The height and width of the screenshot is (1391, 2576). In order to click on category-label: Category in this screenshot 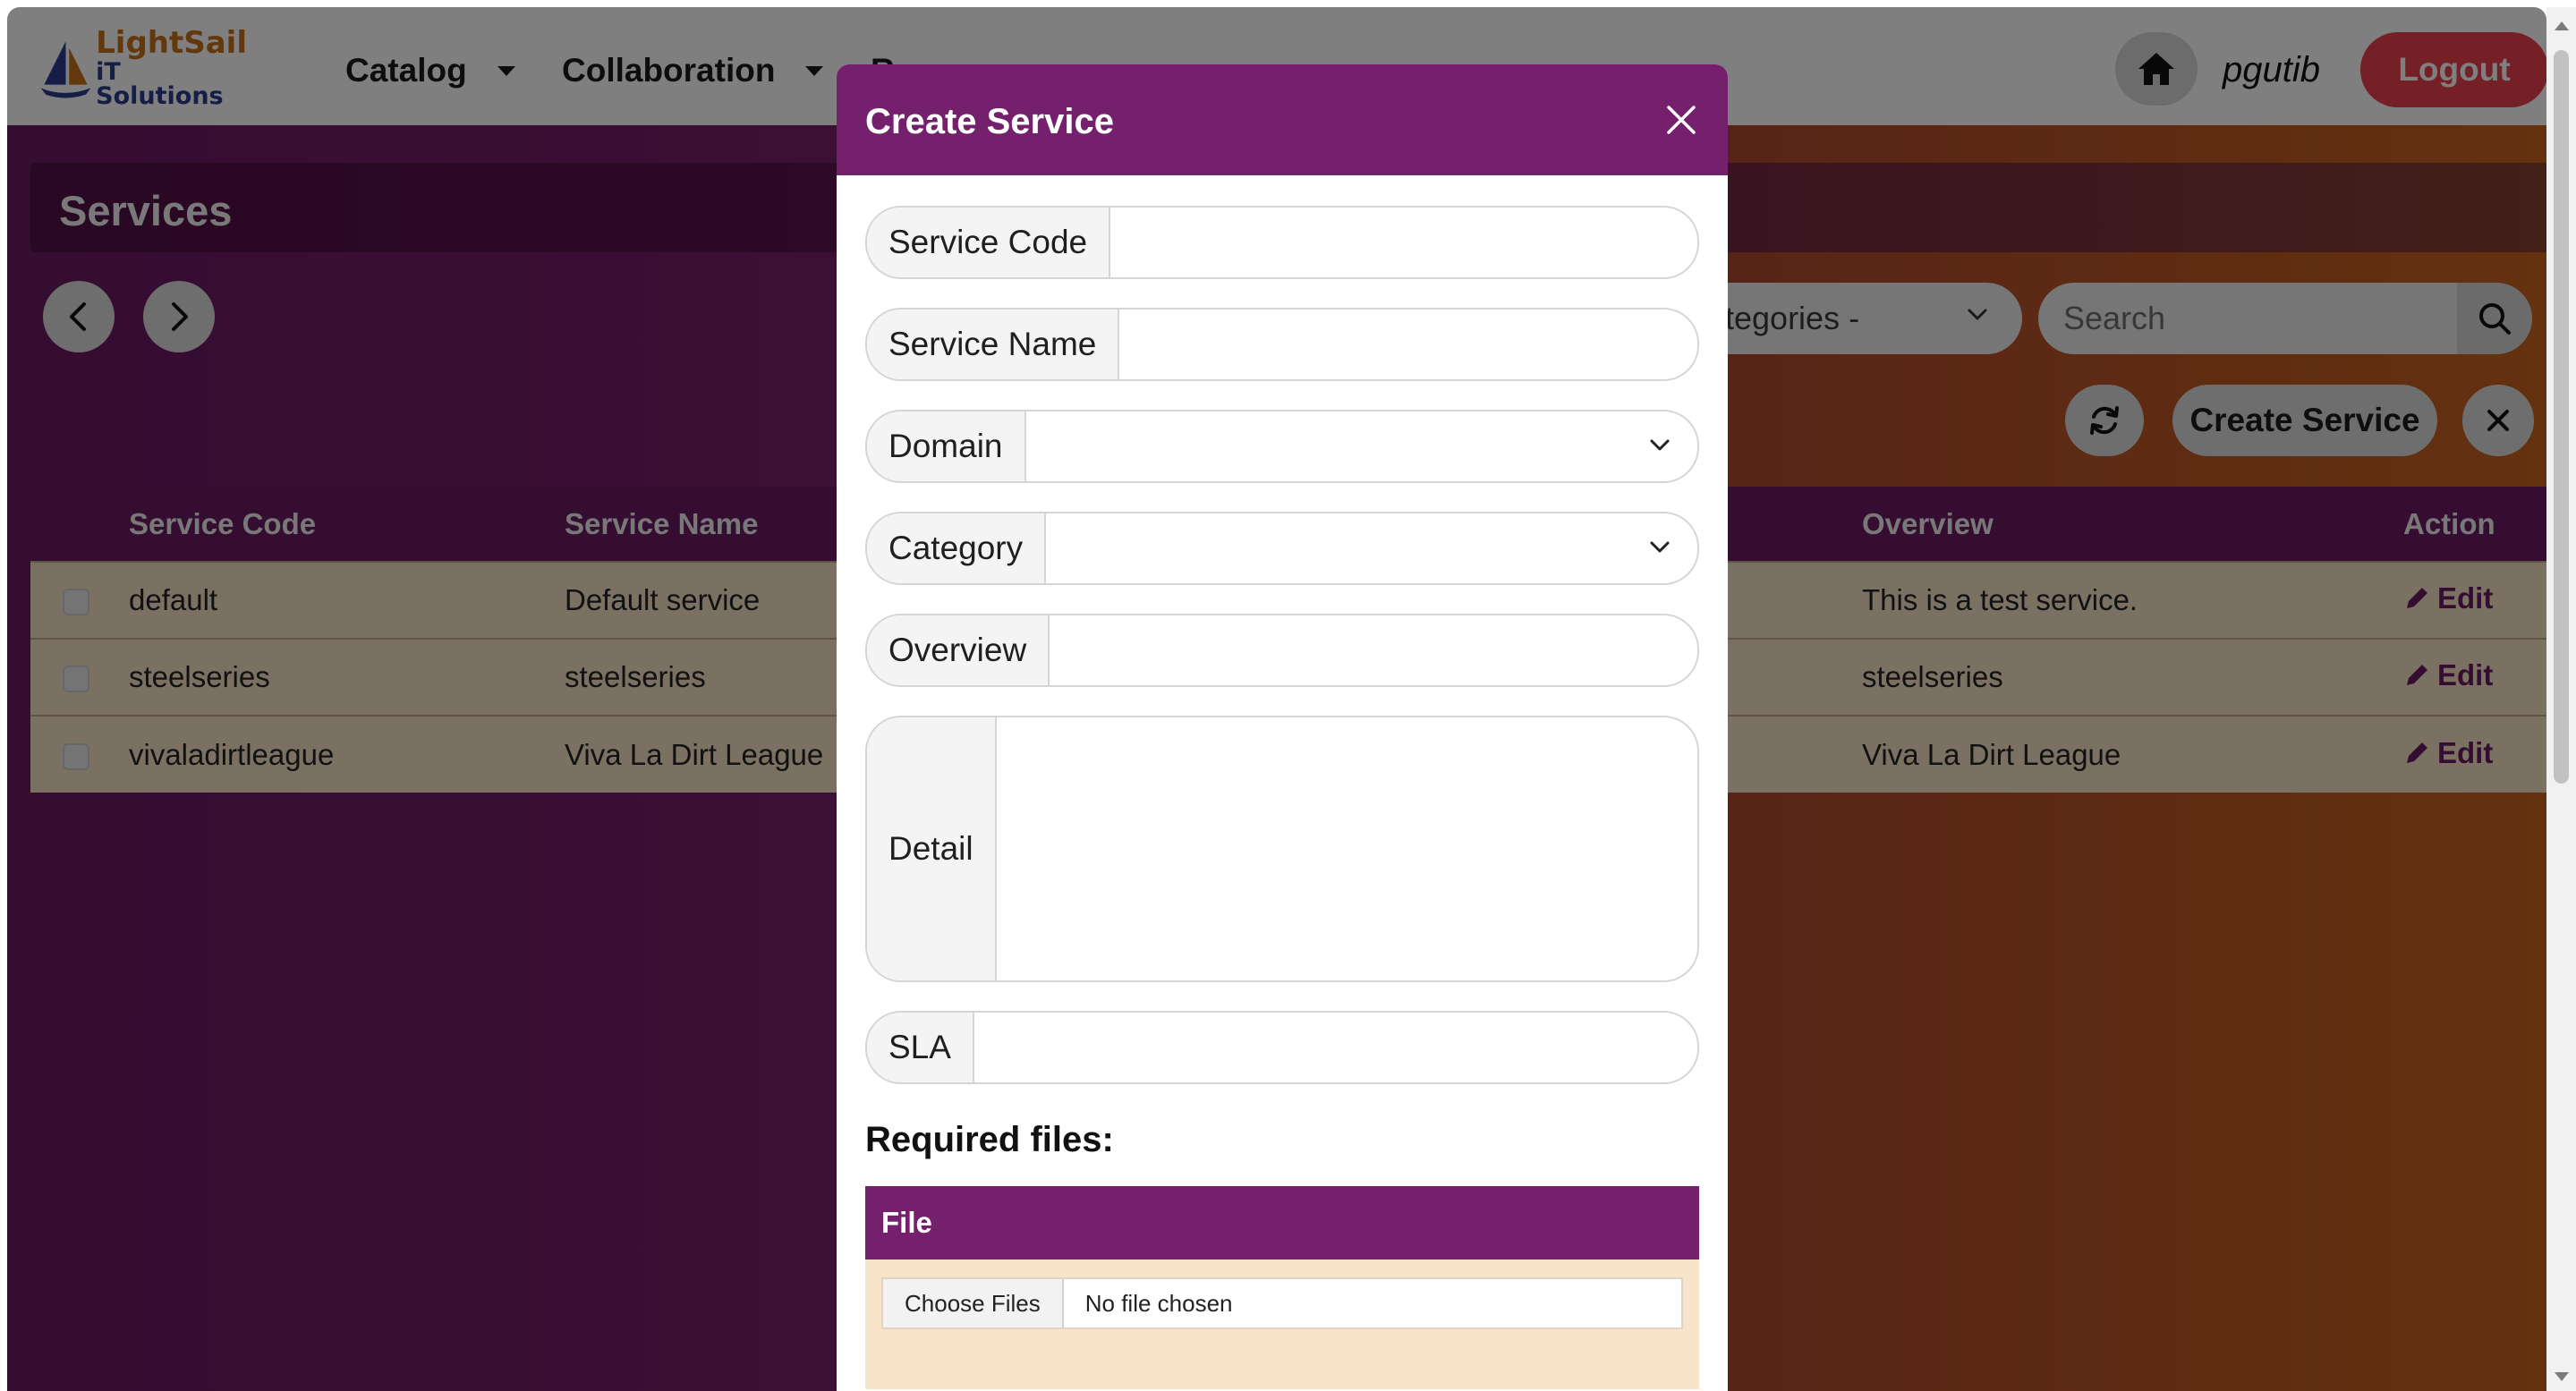, I will do `click(957, 548)`.